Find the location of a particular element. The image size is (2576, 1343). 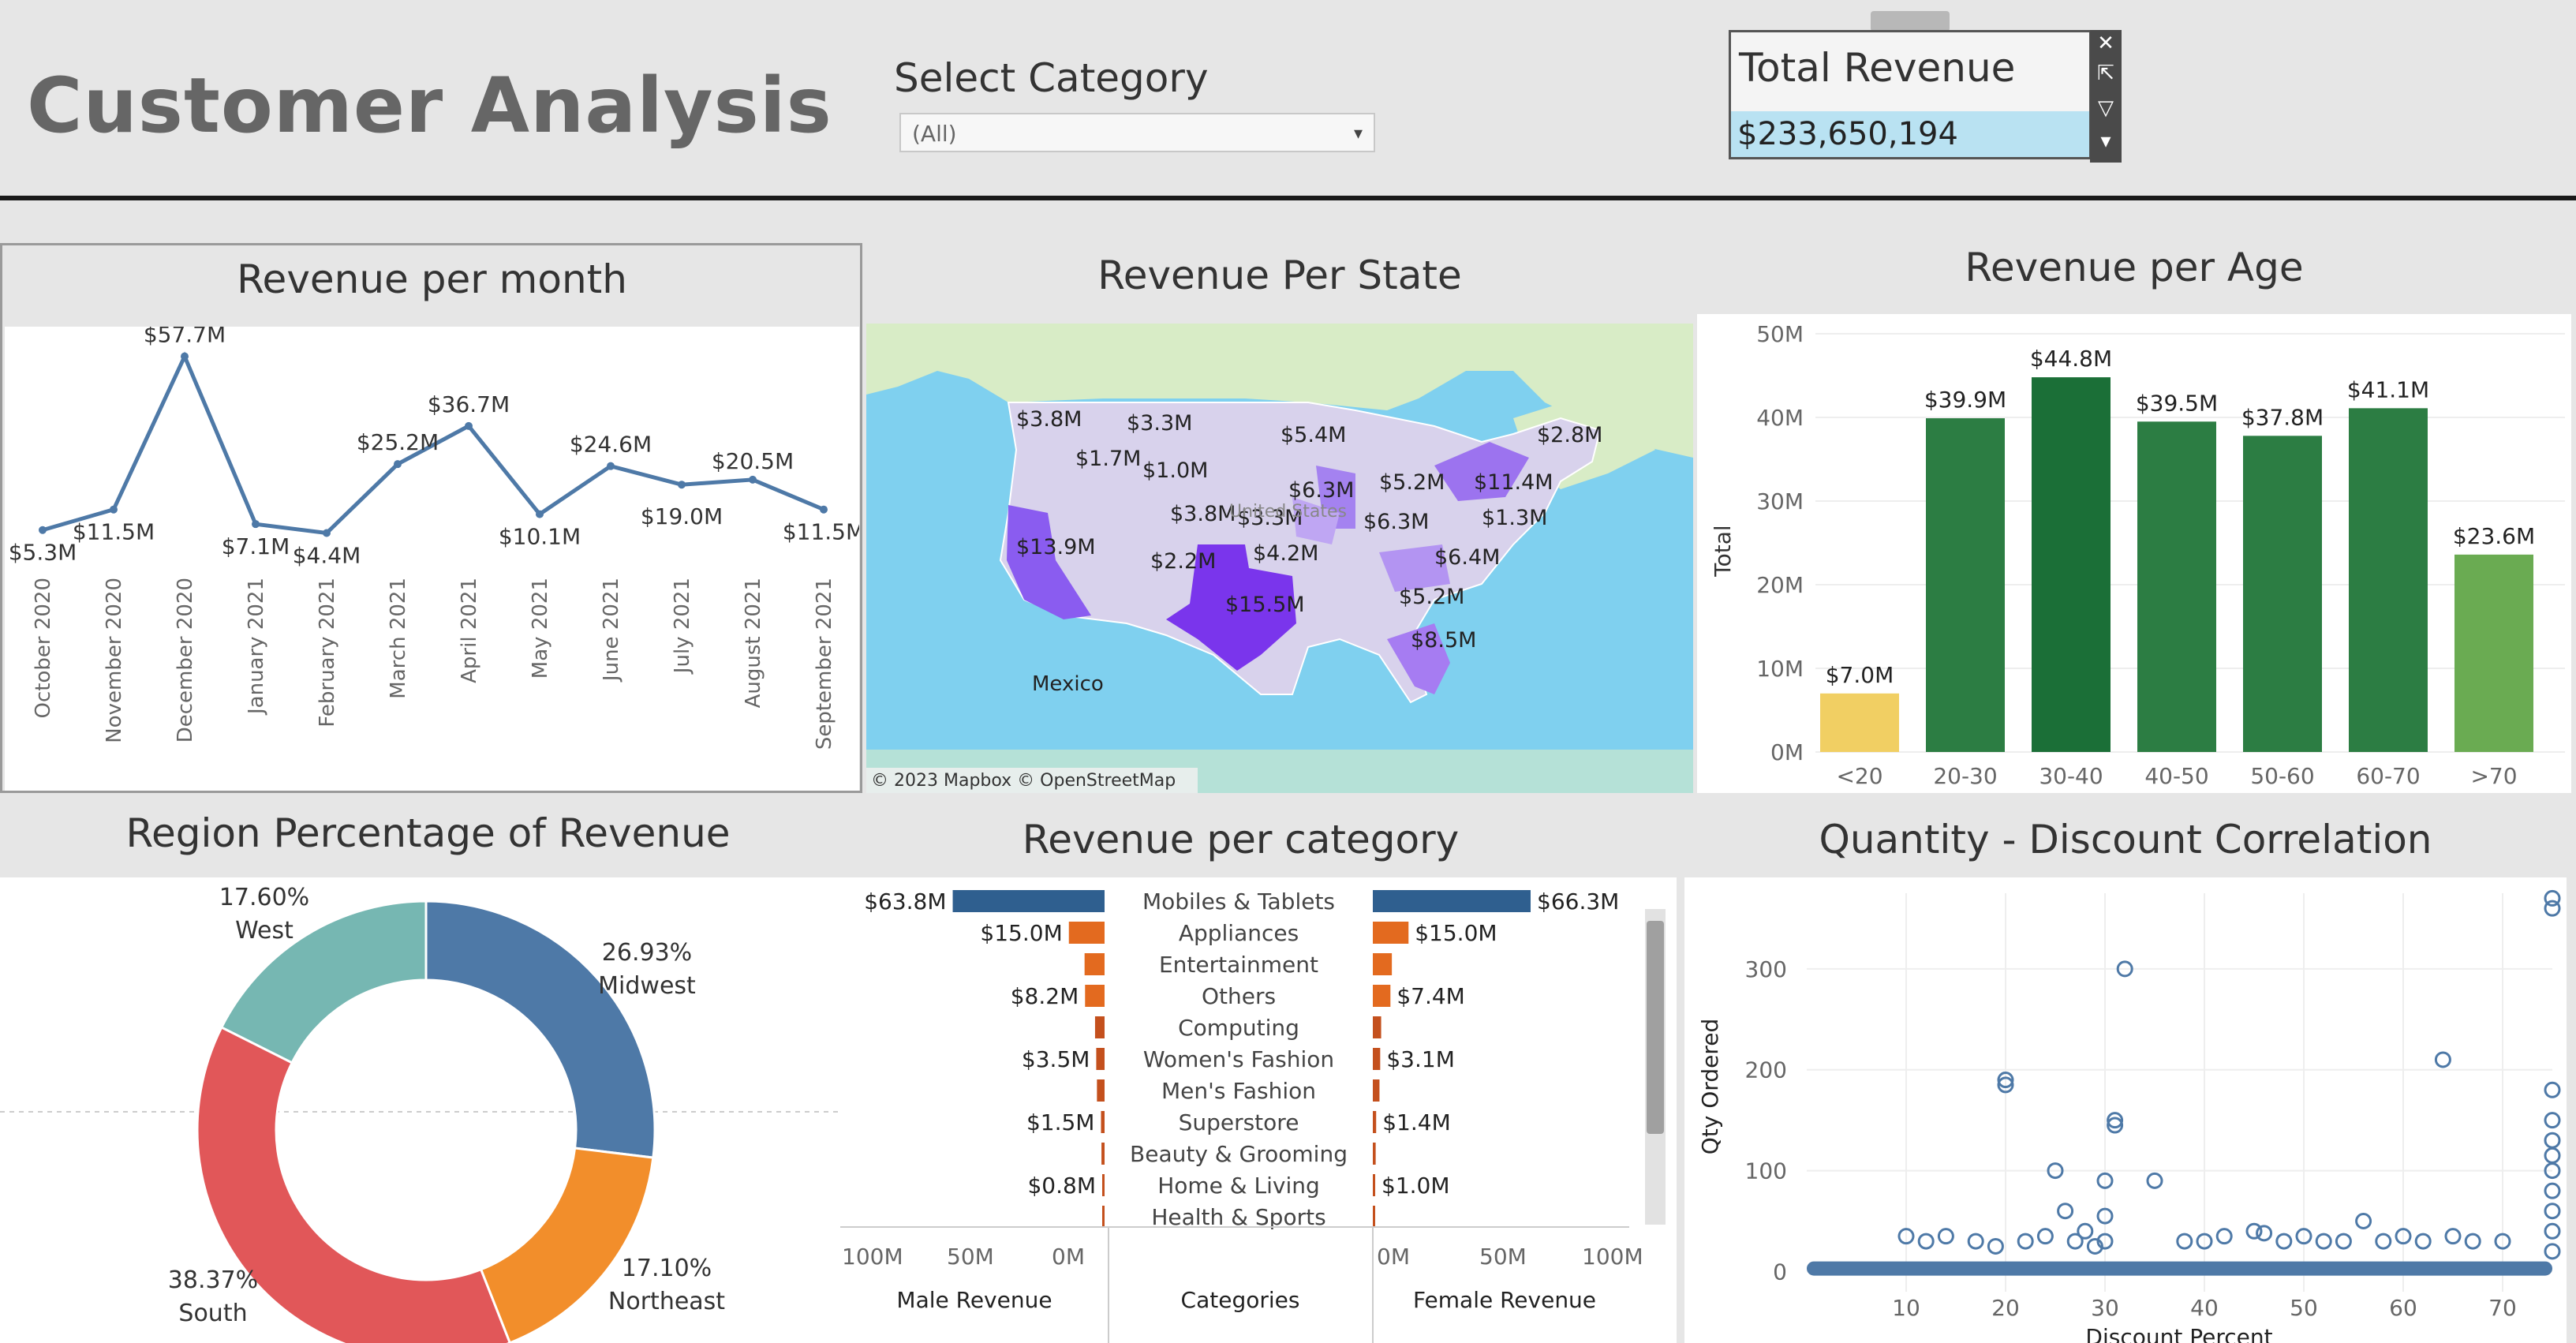

category-filter-select: (All) ▾ is located at coordinates (1137, 132).